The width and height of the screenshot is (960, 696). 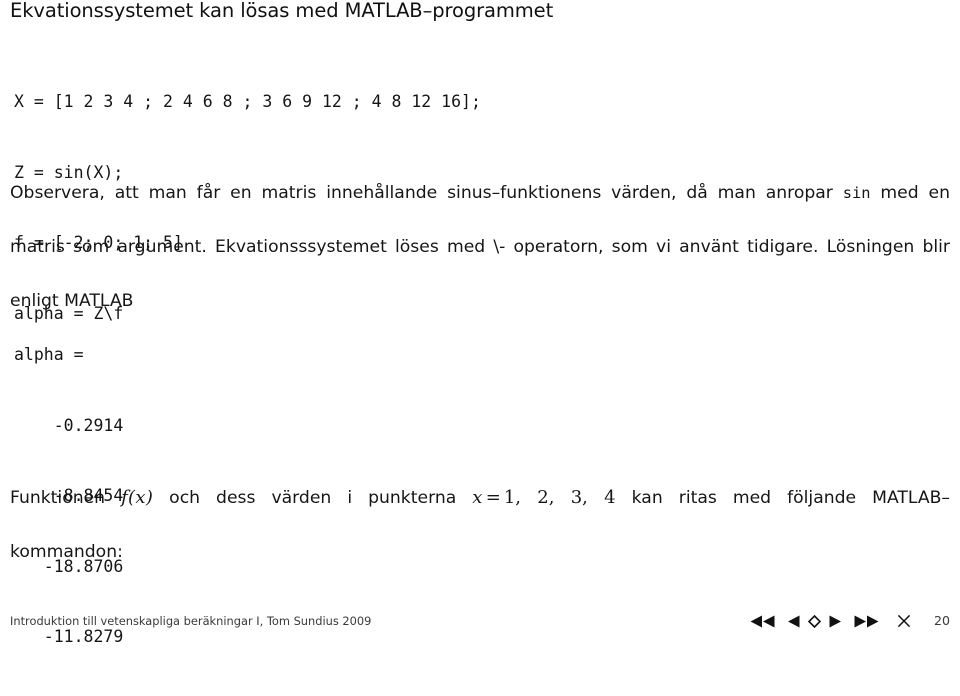 What do you see at coordinates (849, 621) in the screenshot?
I see `beamer-navigation-bar: 20` at bounding box center [849, 621].